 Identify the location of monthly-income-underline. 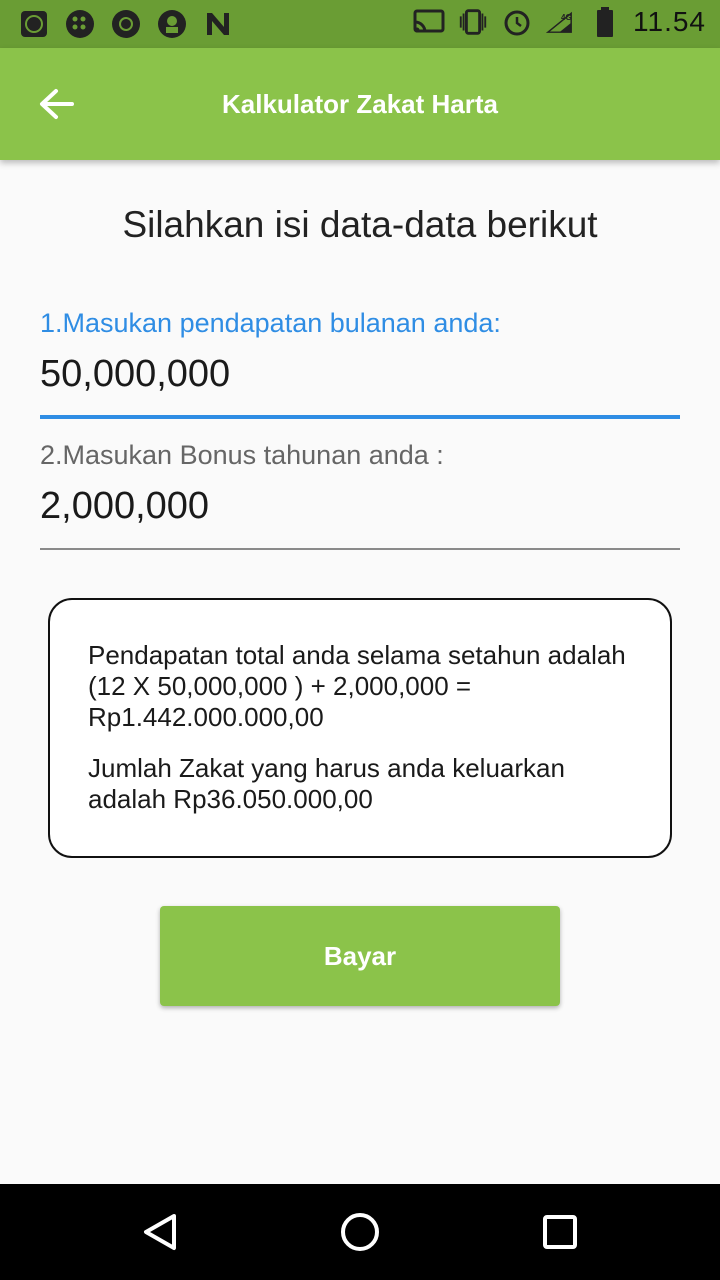
(360, 417).